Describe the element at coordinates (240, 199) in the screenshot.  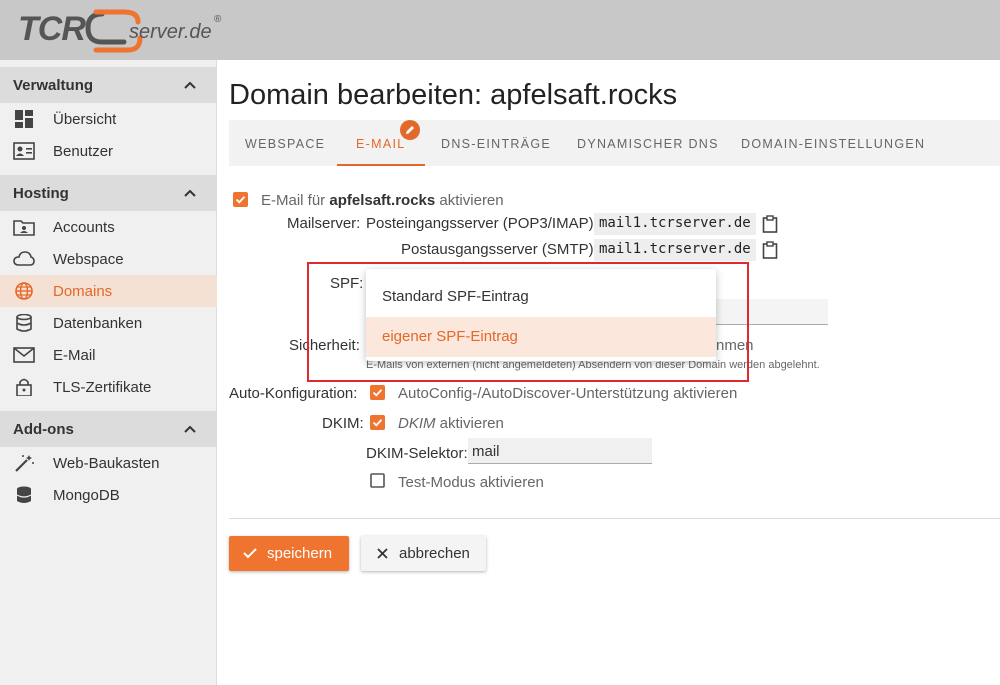
I see `enable-email-checkbox` at that location.